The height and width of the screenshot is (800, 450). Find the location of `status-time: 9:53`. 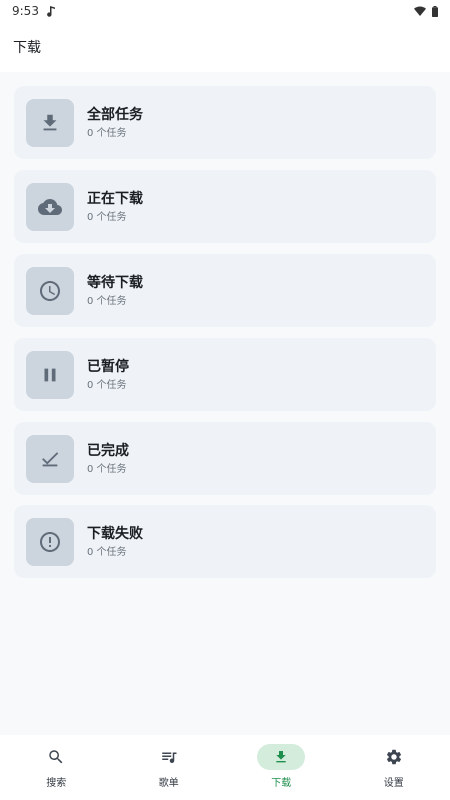

status-time: 9:53 is located at coordinates (25, 11).